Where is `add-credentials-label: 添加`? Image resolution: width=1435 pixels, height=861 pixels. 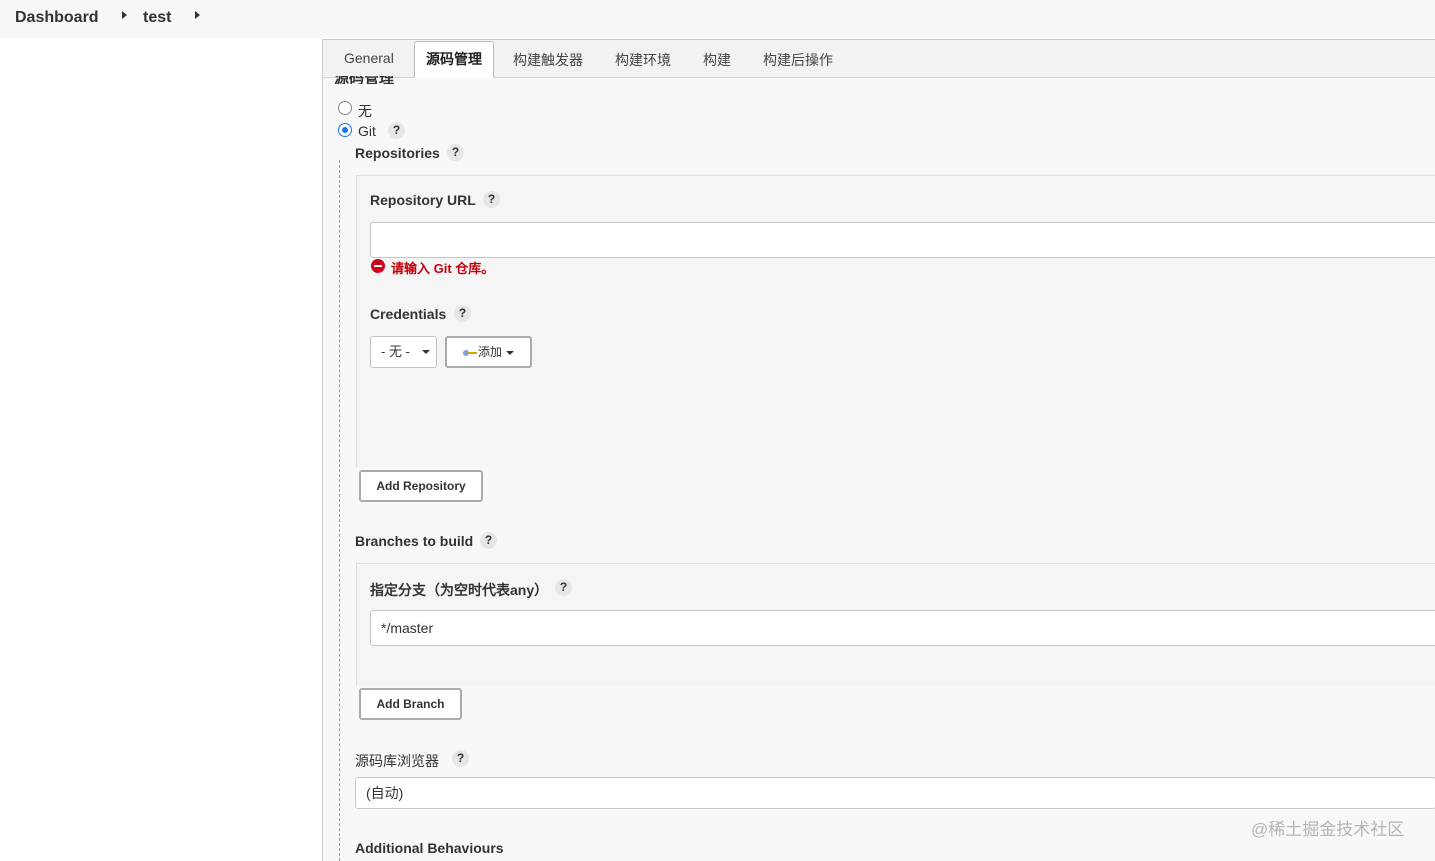 add-credentials-label: 添加 is located at coordinates (489, 352).